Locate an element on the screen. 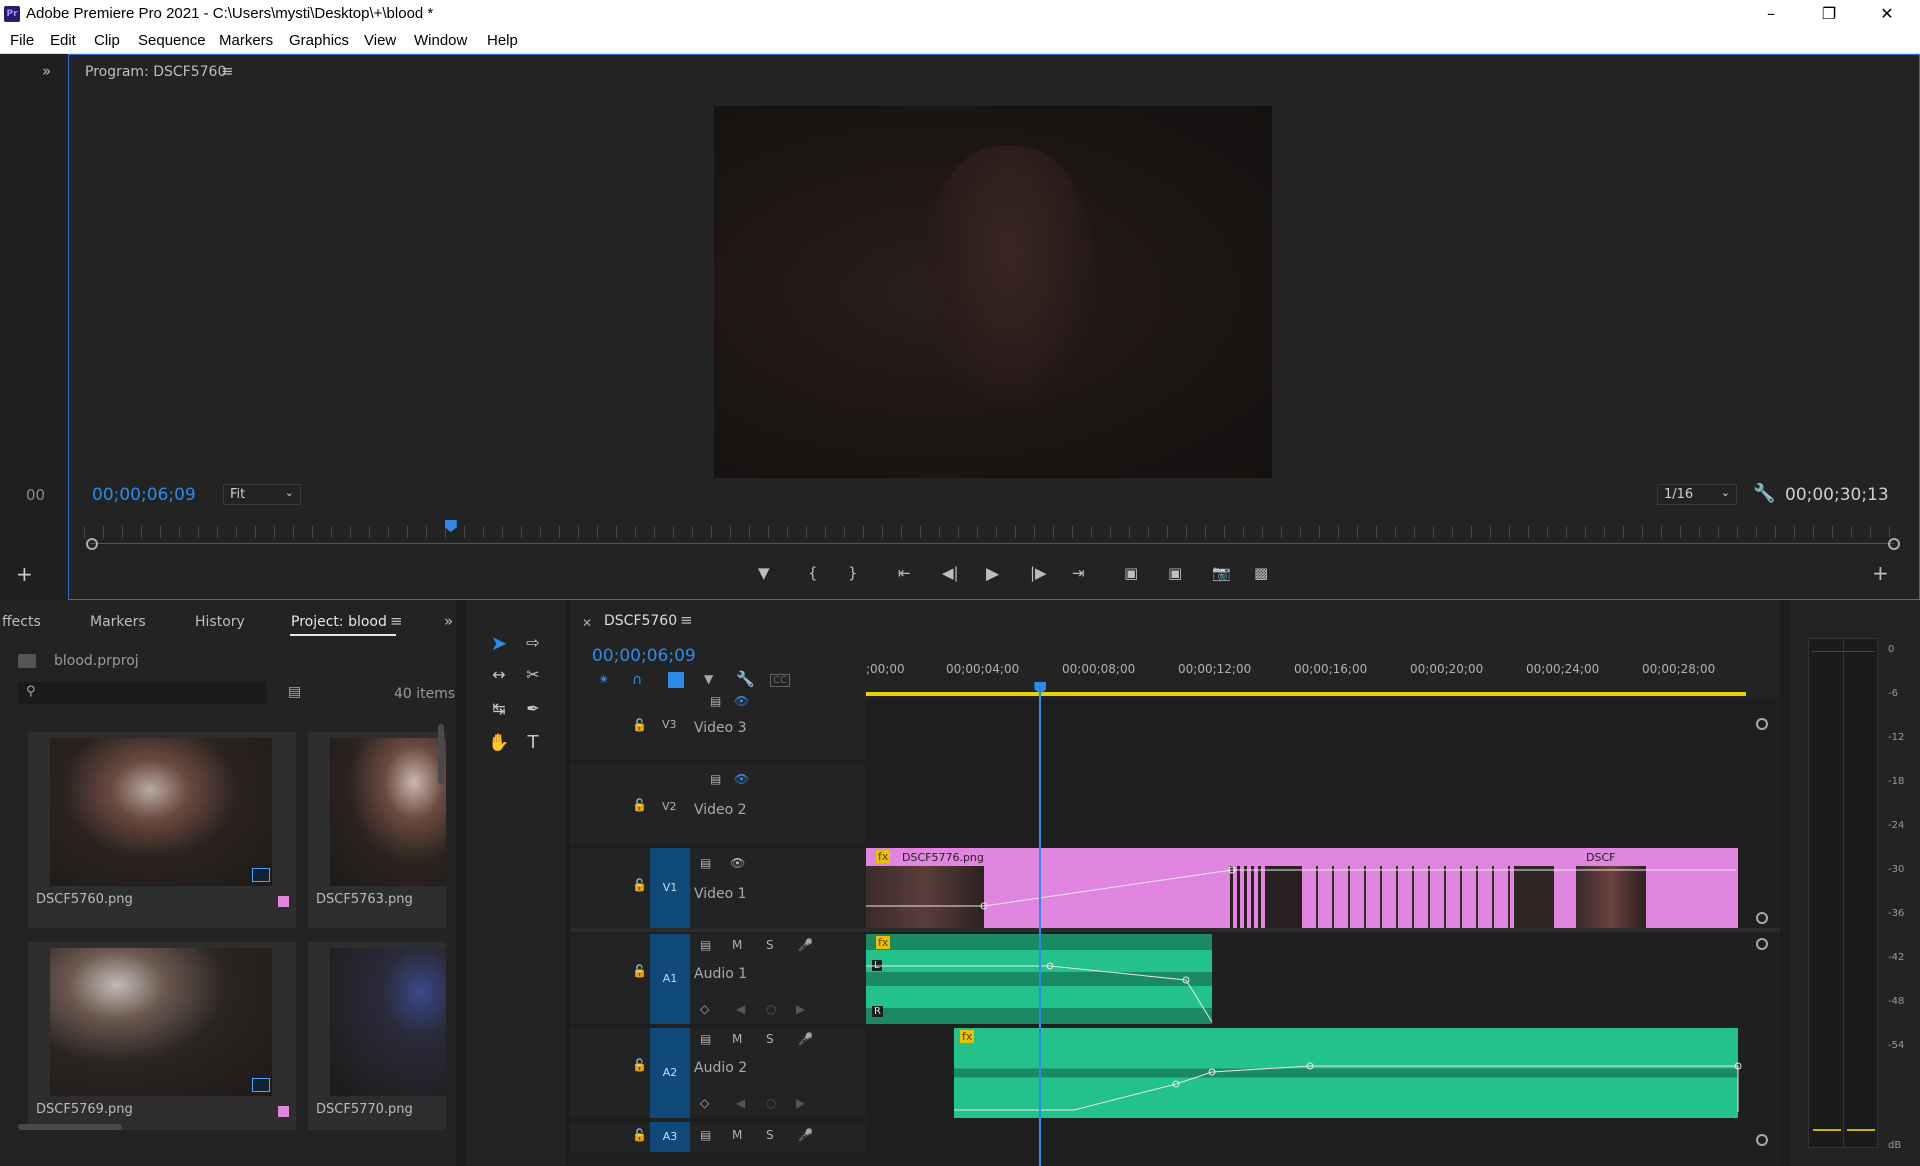 The image size is (1920, 1166). menu-help: Help is located at coordinates (502, 40).